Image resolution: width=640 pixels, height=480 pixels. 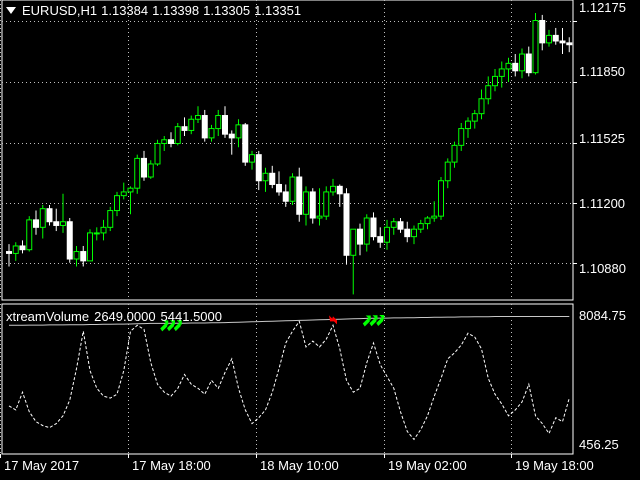 What do you see at coordinates (602, 138) in the screenshot?
I see `price-tick-label: 1.11525` at bounding box center [602, 138].